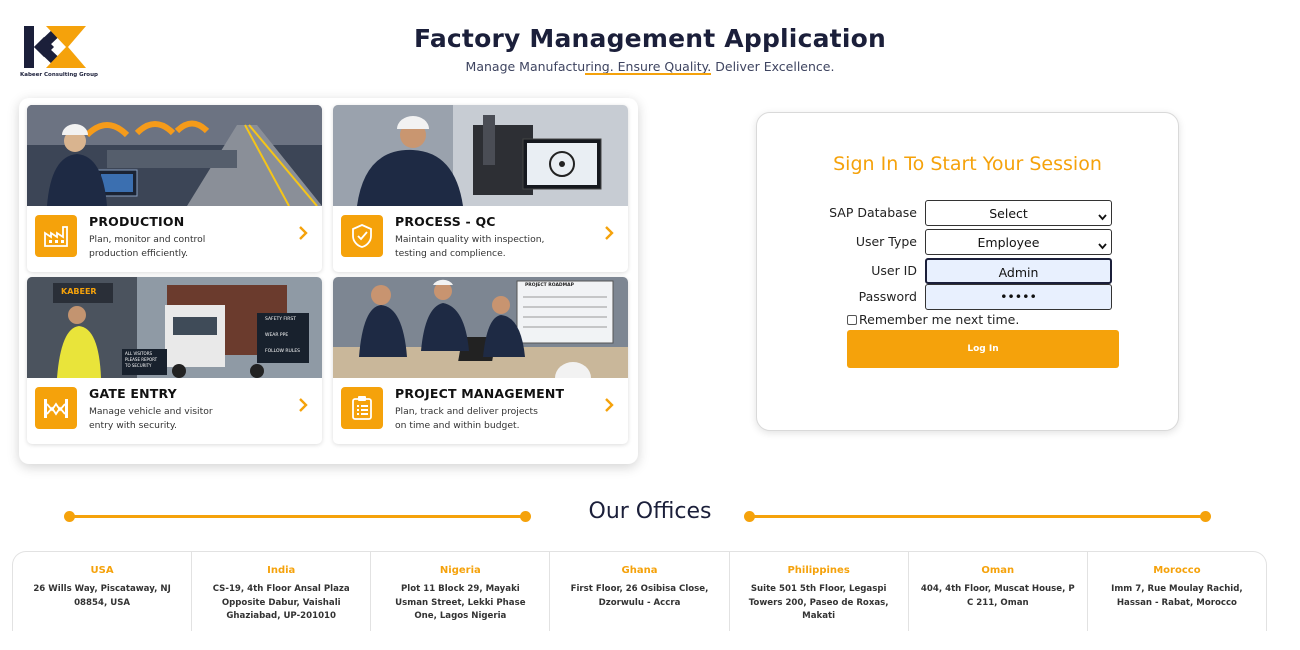 Image resolution: width=1300 pixels, height=650 pixels. Describe the element at coordinates (1008, 213) in the screenshot. I see `sap-database-value: Select` at that location.